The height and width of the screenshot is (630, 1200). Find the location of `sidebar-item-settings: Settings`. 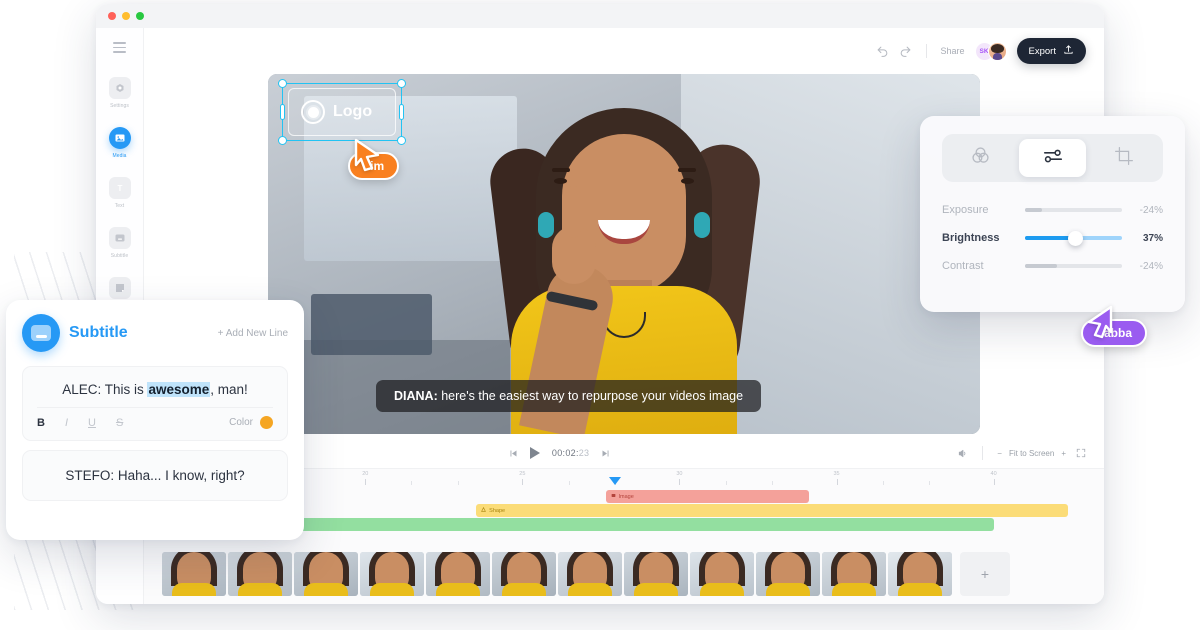

sidebar-item-settings: Settings is located at coordinates (119, 92).